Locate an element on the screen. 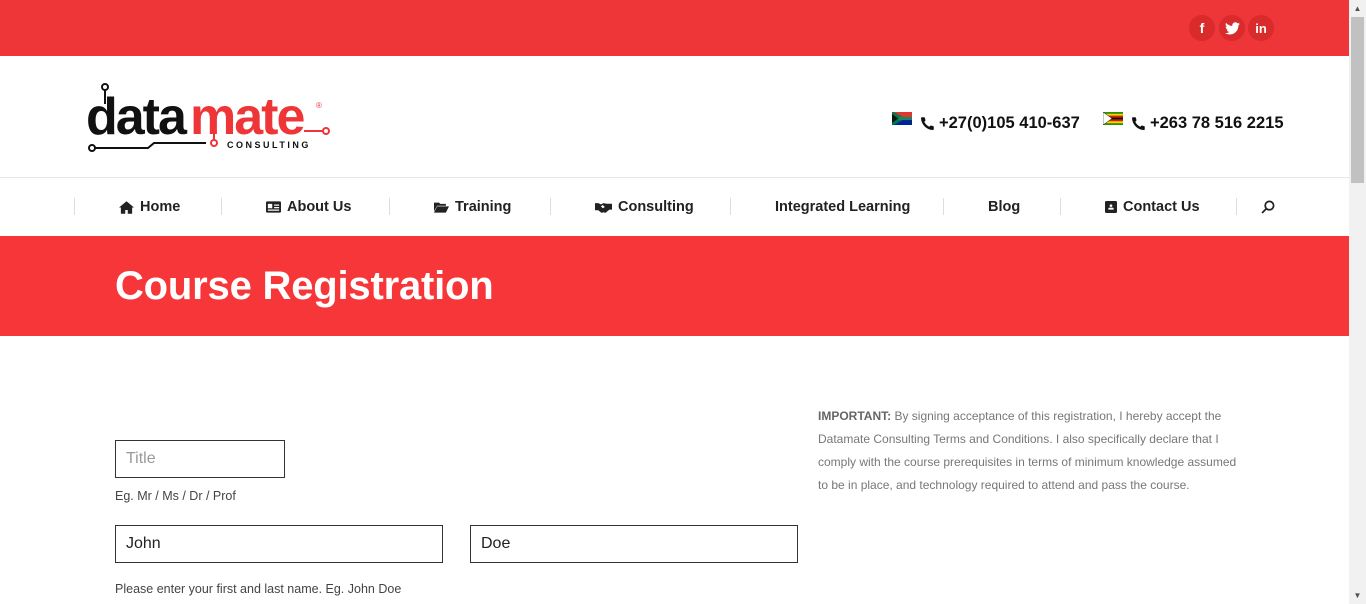  phone-number: +27(0)105 410-637 is located at coordinates (1009, 123).